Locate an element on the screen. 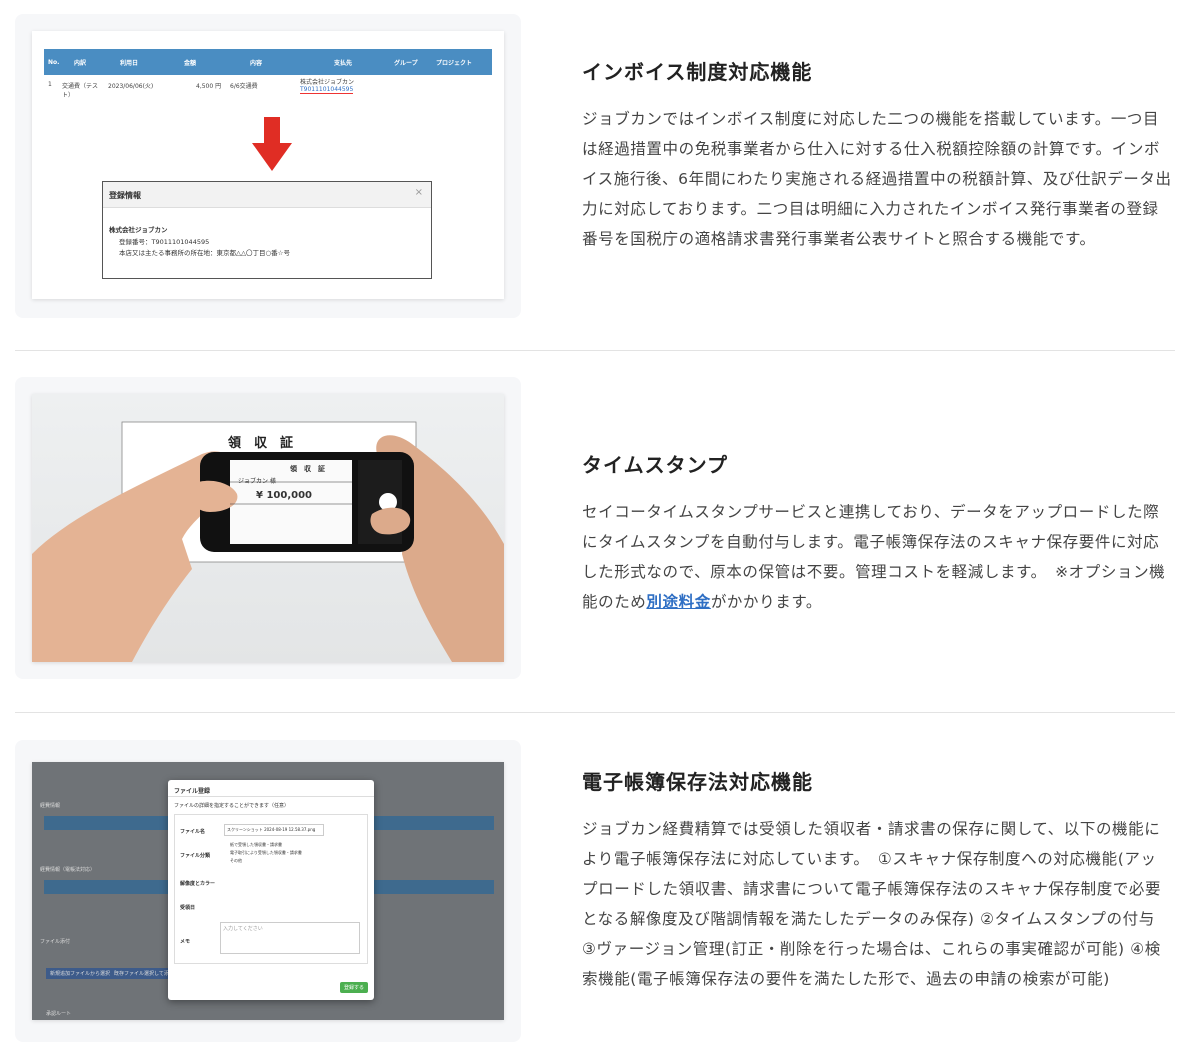  col-breakdown: 内訳 is located at coordinates (80, 63).